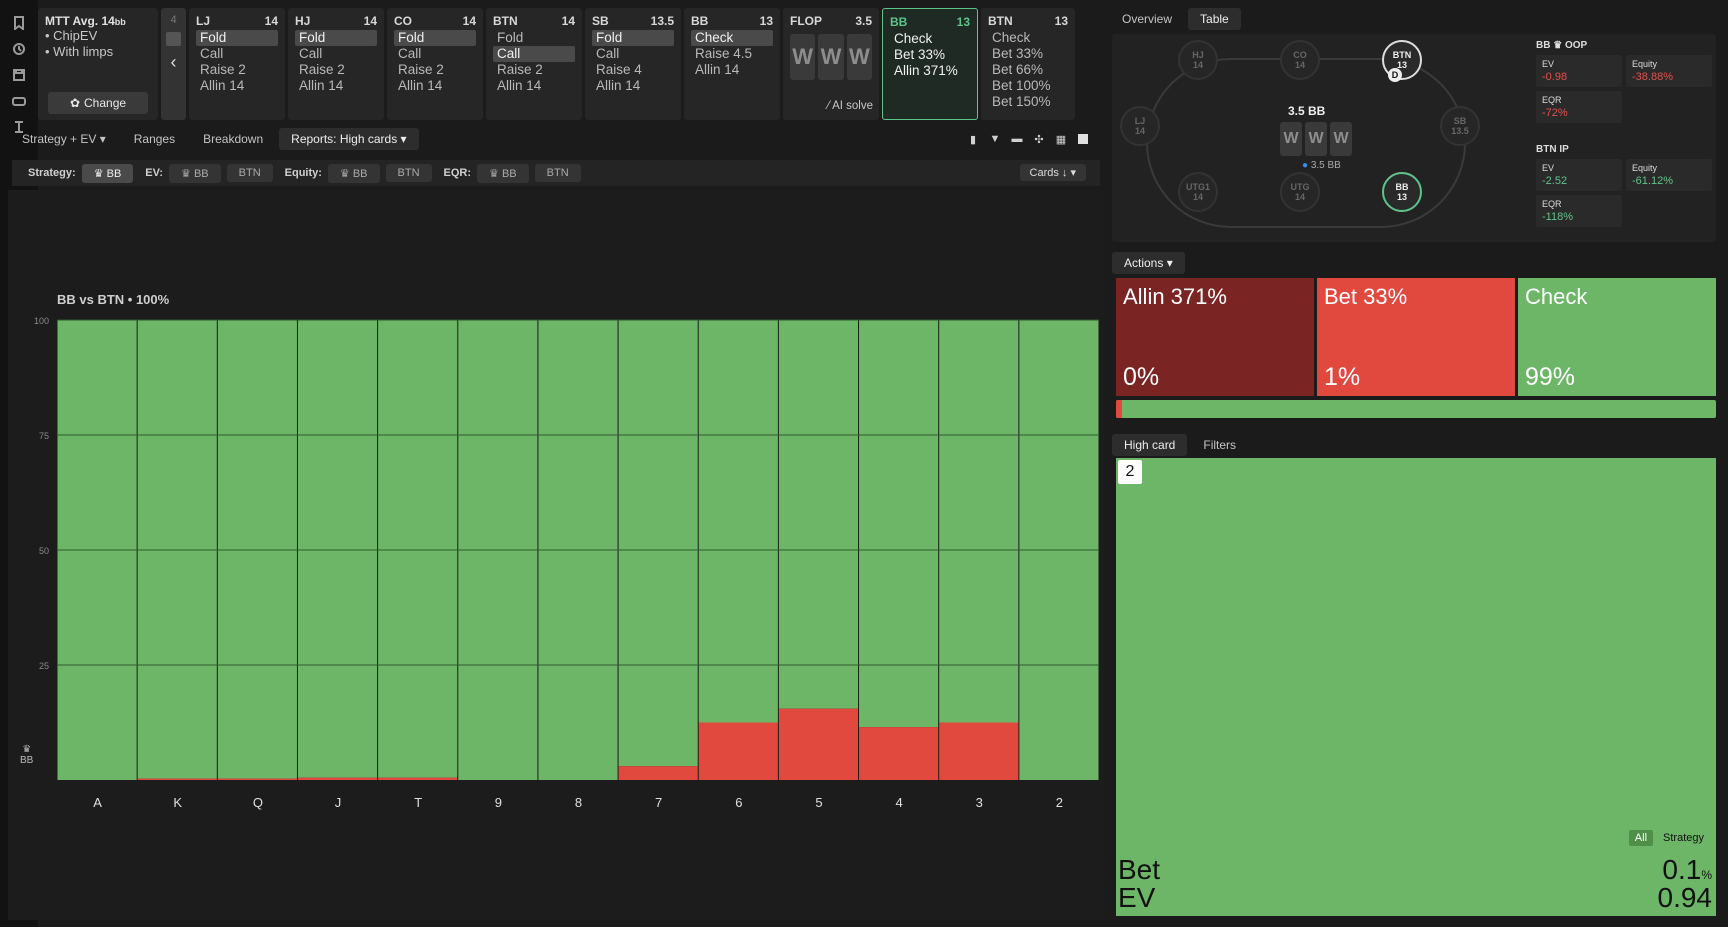 The height and width of the screenshot is (927, 1728). Describe the element at coordinates (1685, 897) in the screenshot. I see `ev-value: 0.94` at that location.